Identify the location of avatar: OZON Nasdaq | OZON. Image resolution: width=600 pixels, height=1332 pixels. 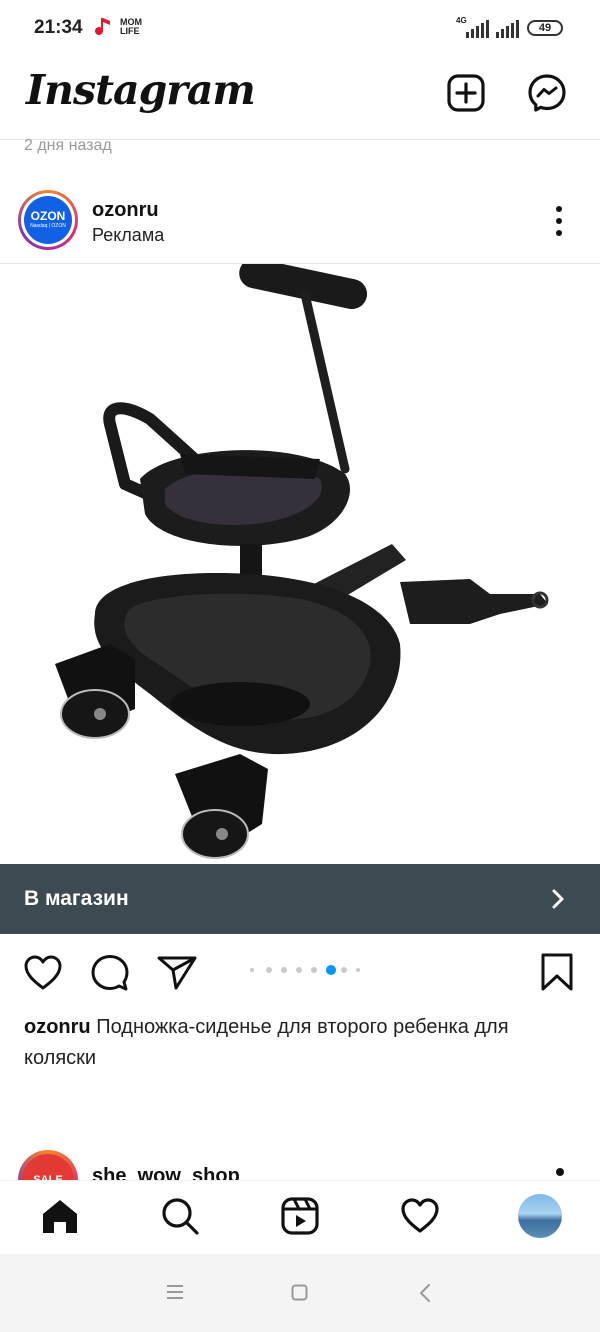
(48, 220).